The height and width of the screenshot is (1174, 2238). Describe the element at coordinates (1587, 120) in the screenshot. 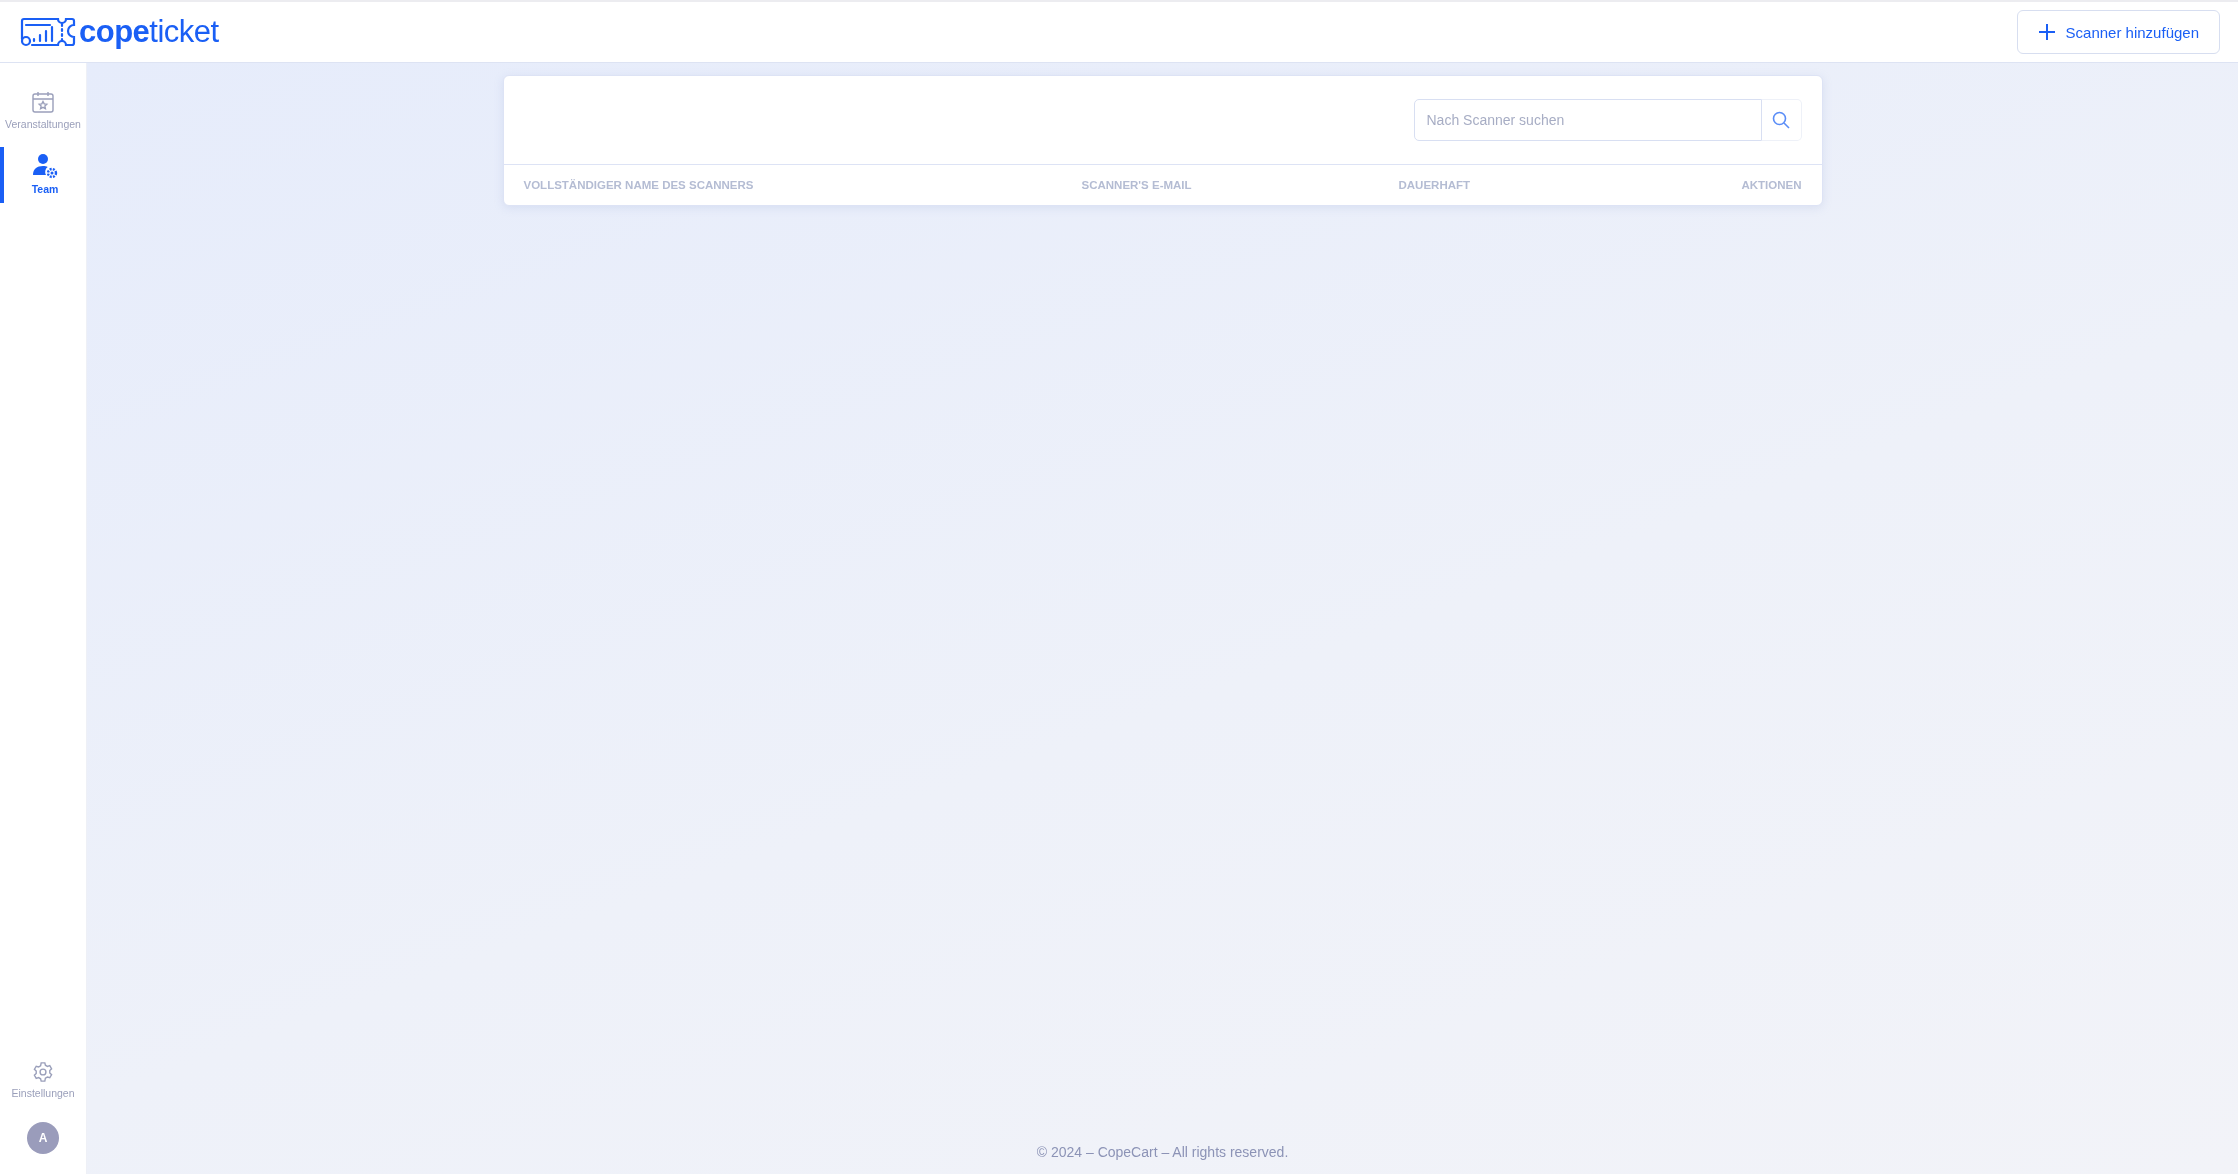

I see `search-field: Nach Scanner suchen` at that location.